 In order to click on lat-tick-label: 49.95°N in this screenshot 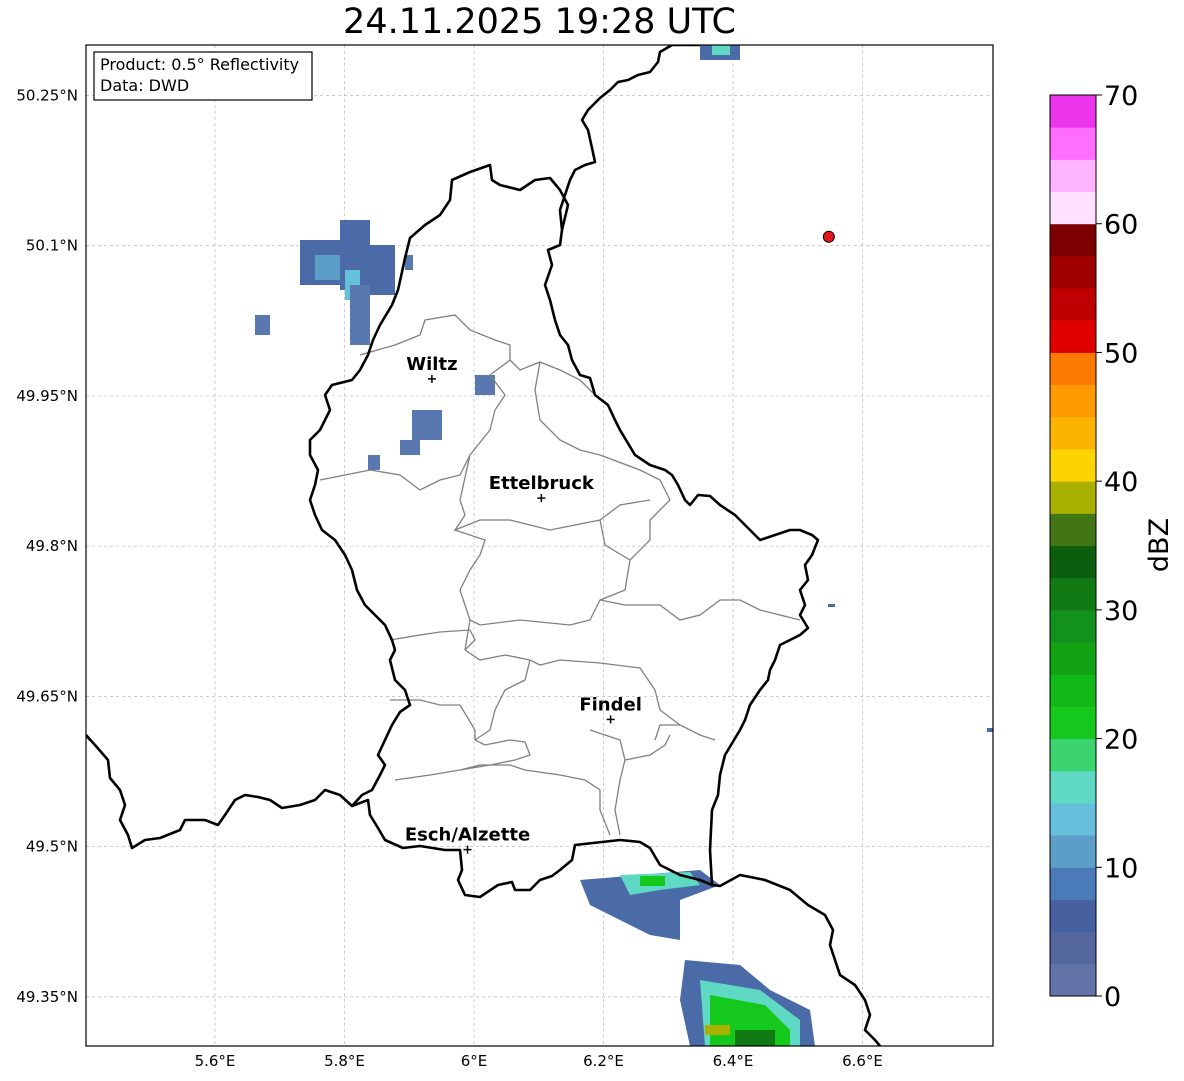, I will do `click(47, 396)`.